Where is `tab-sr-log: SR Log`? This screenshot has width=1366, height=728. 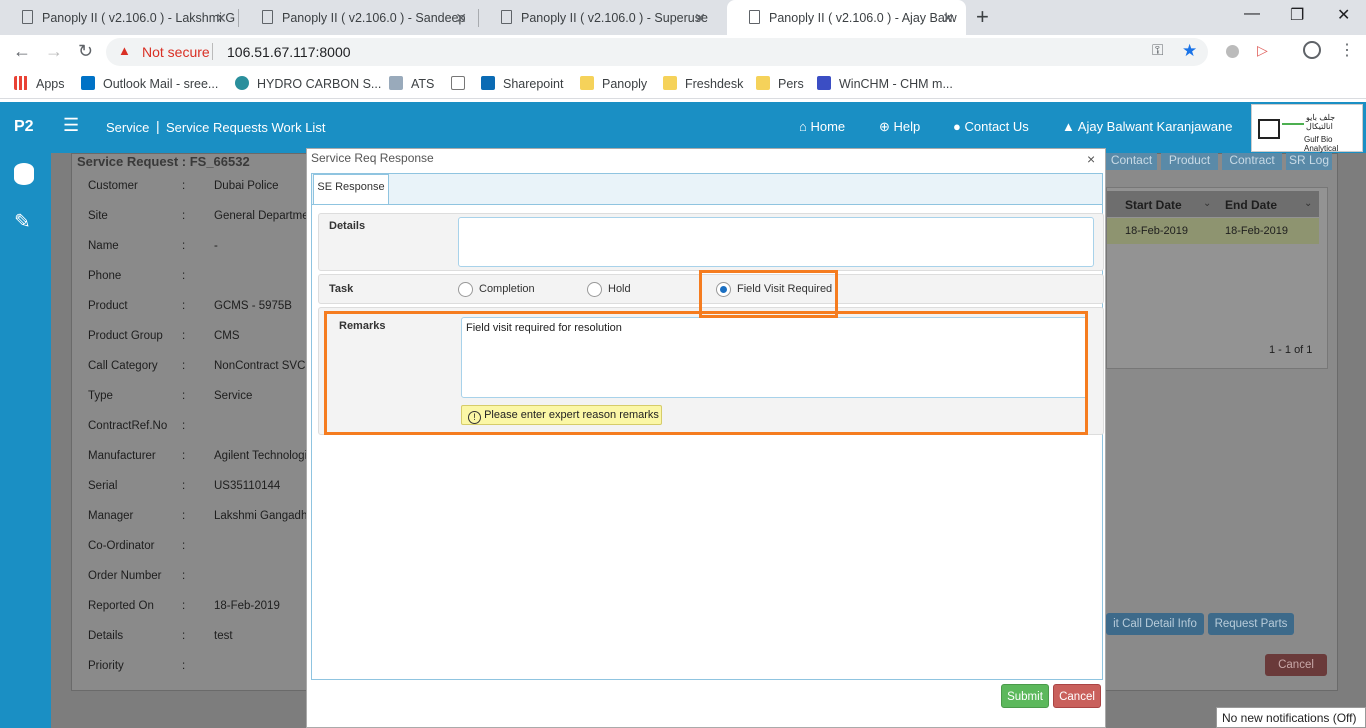 tab-sr-log: SR Log is located at coordinates (1309, 161).